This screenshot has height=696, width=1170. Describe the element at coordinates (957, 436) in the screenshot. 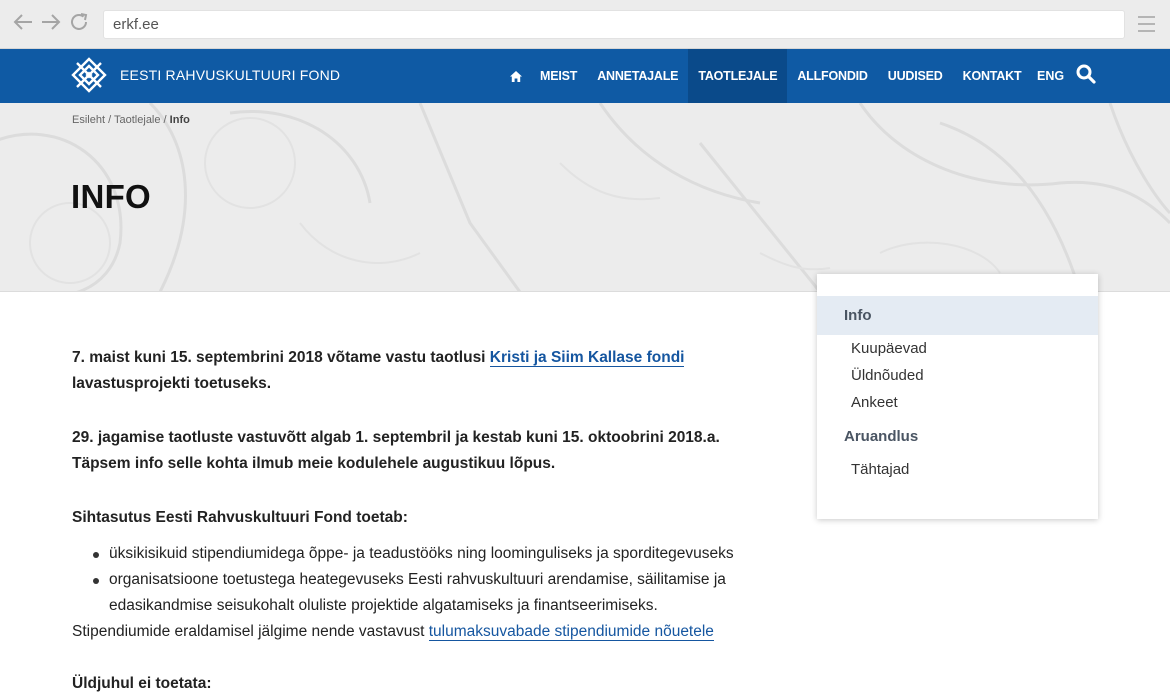

I see `sidebar-item-aruandlus: Aruandlus` at that location.